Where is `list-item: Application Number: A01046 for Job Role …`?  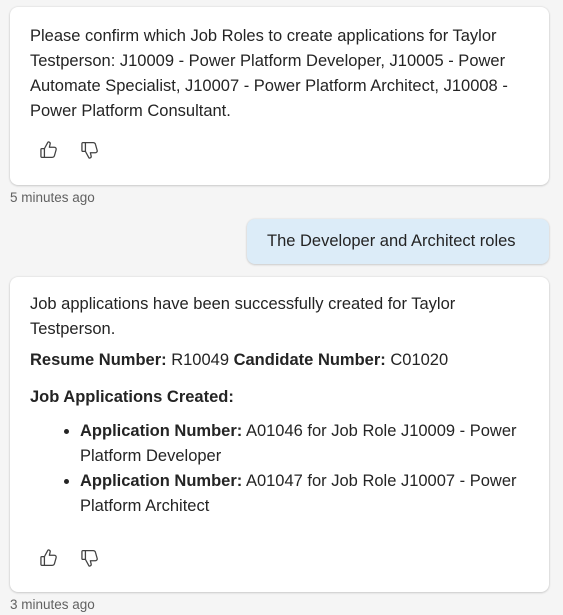 list-item: Application Number: A01046 for Job Role … is located at coordinates (304, 444).